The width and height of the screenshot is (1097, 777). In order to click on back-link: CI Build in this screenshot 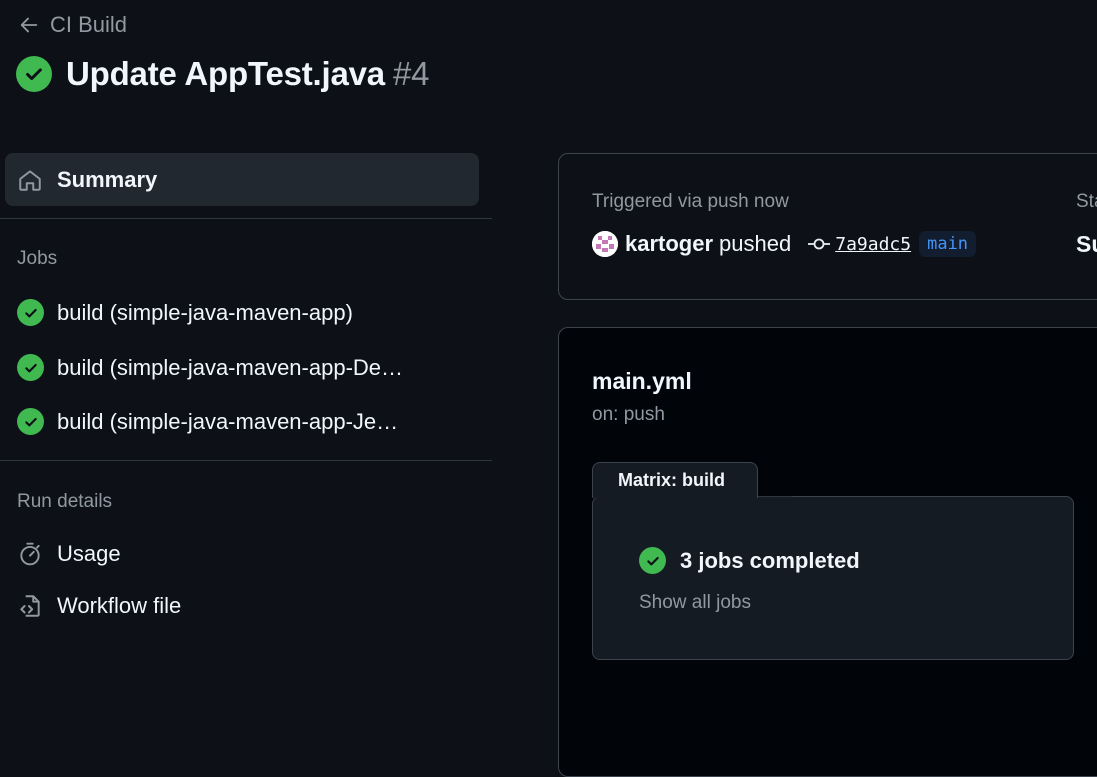, I will do `click(72, 25)`.